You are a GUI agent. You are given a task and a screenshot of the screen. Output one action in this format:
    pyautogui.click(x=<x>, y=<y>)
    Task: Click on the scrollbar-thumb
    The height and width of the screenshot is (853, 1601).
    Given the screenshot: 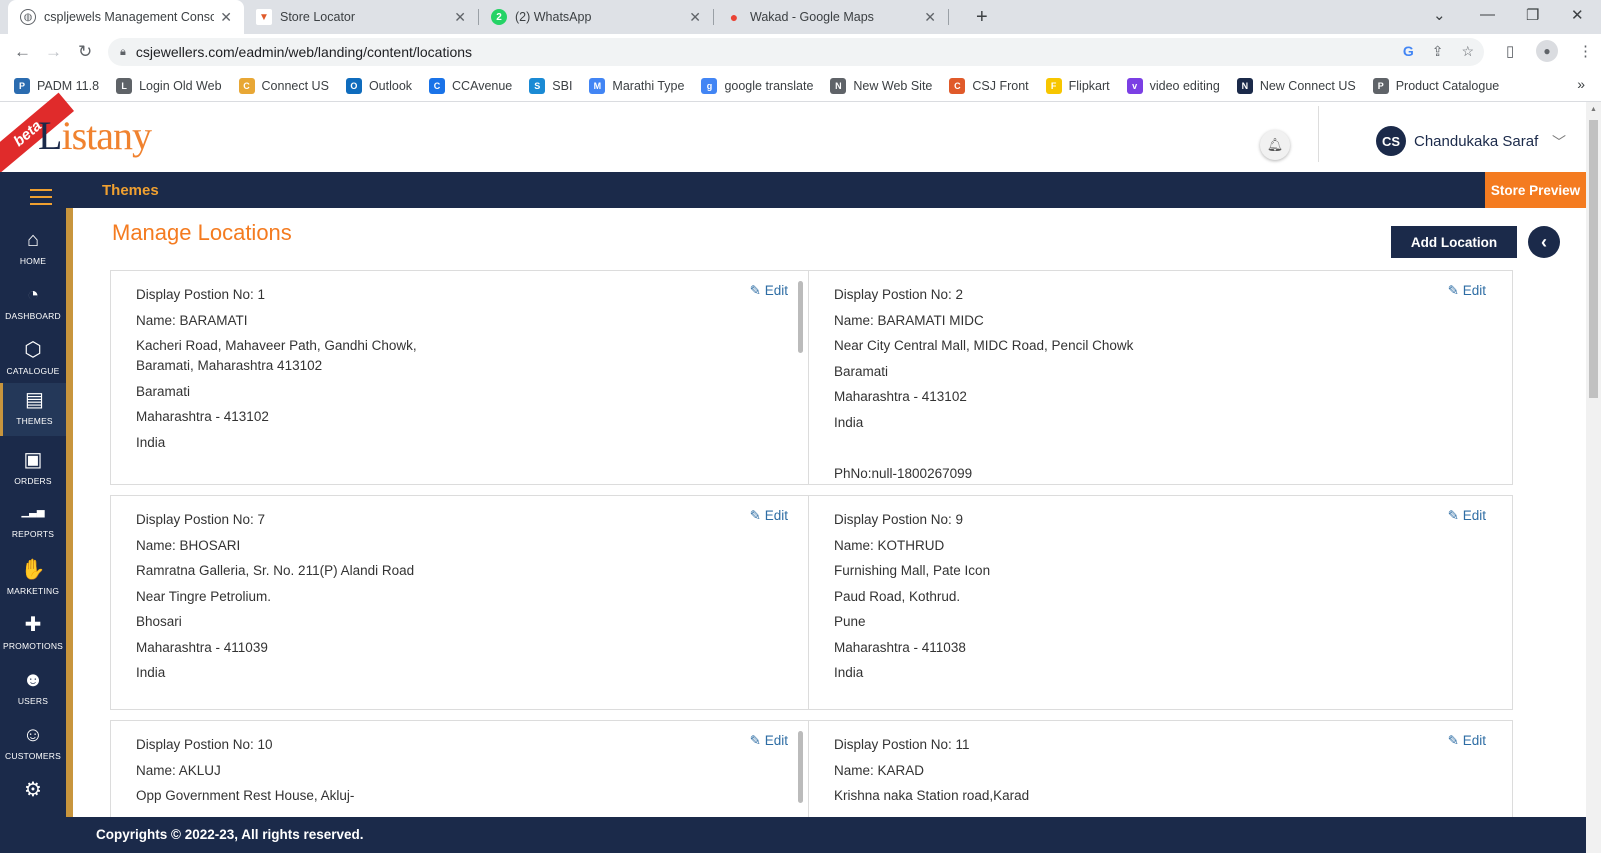 What is the action you would take?
    pyautogui.click(x=1593, y=259)
    